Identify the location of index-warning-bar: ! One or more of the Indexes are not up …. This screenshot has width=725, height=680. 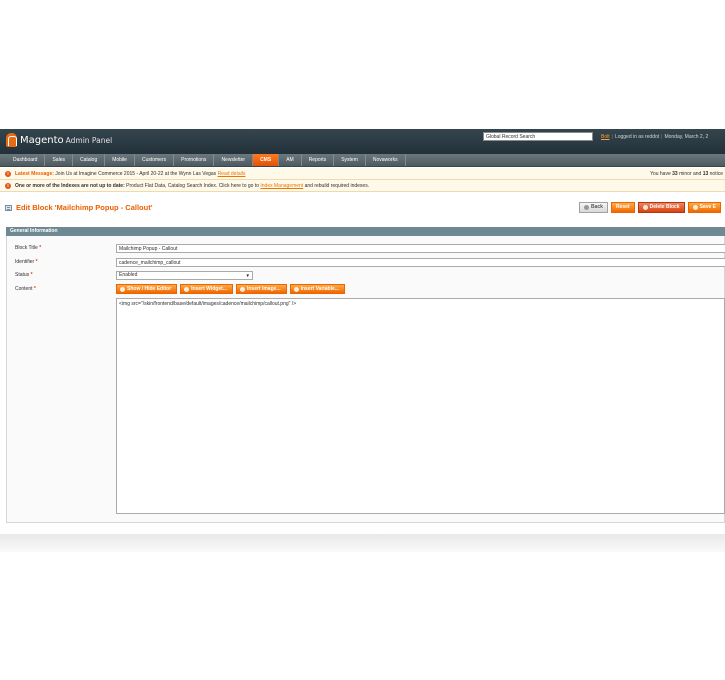
(362, 186).